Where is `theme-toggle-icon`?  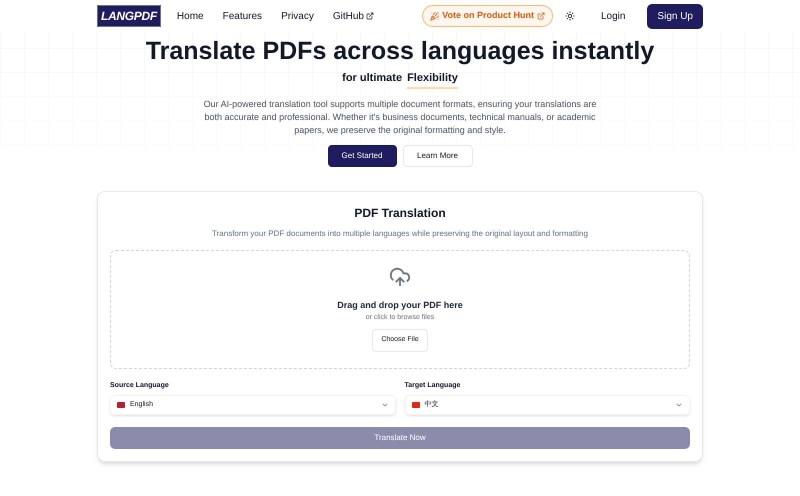 theme-toggle-icon is located at coordinates (569, 16).